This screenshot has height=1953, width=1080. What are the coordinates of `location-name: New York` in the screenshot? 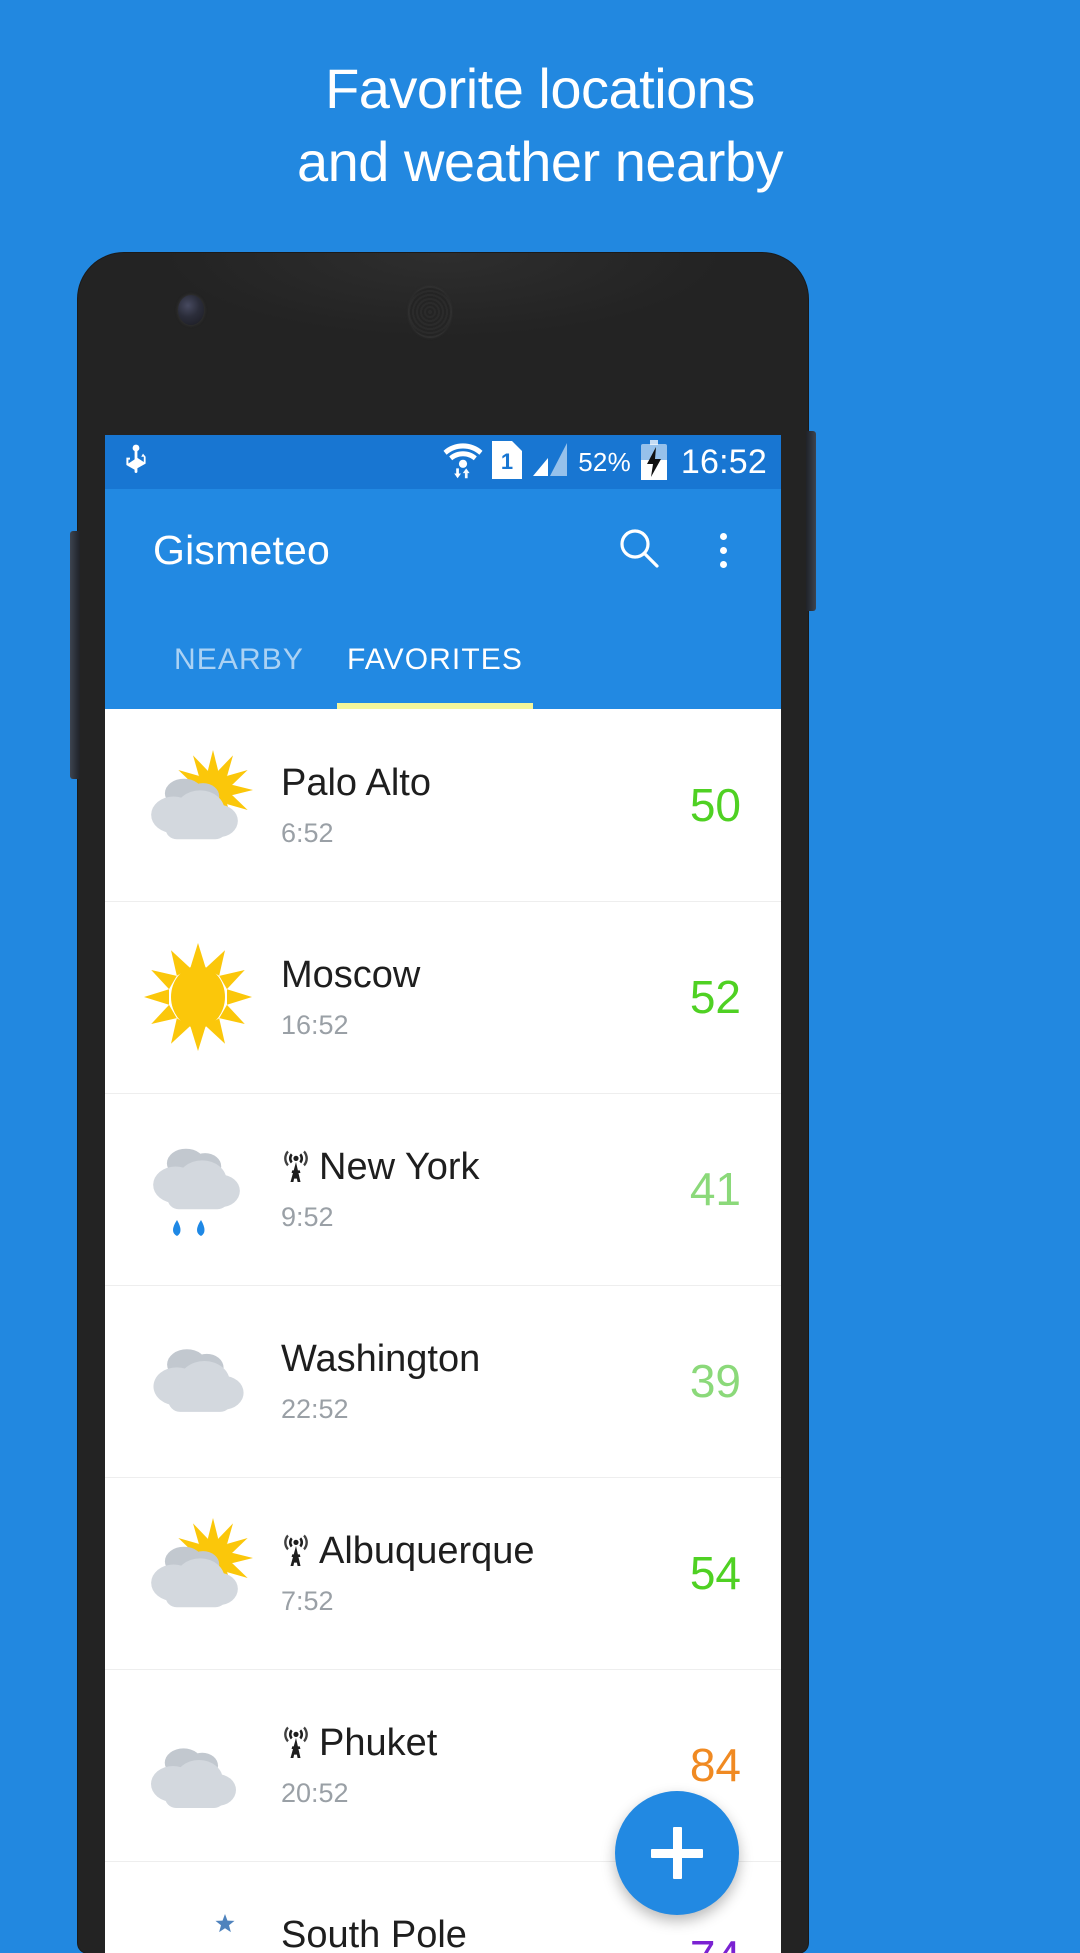 It's located at (399, 1166).